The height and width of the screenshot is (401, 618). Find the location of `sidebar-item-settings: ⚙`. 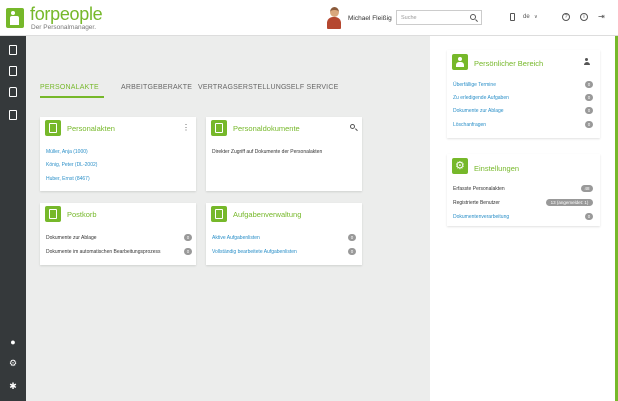

sidebar-item-settings: ⚙ is located at coordinates (13, 363).